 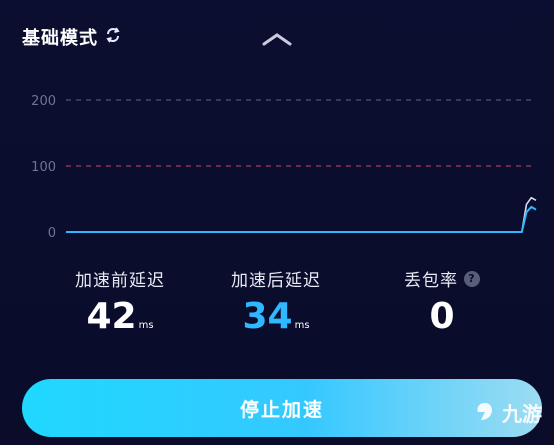 What do you see at coordinates (267, 316) in the screenshot?
I see `latency-after-number: 34` at bounding box center [267, 316].